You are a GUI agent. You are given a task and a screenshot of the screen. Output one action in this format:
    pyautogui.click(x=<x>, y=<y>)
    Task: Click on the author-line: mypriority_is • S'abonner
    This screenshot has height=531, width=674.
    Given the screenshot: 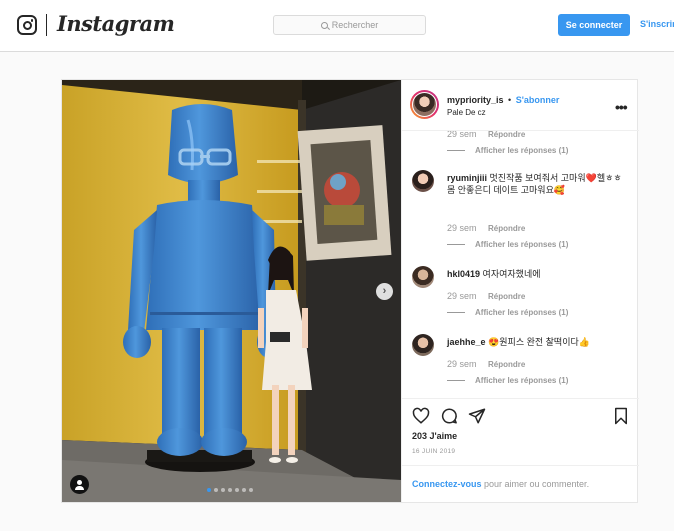 What is the action you would take?
    pyautogui.click(x=503, y=100)
    